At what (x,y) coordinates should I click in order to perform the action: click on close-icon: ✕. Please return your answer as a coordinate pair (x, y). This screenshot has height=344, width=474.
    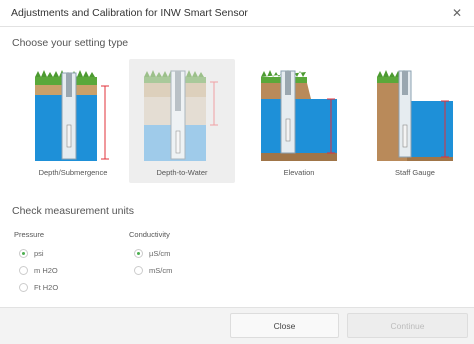
    Looking at the image, I should click on (457, 13).